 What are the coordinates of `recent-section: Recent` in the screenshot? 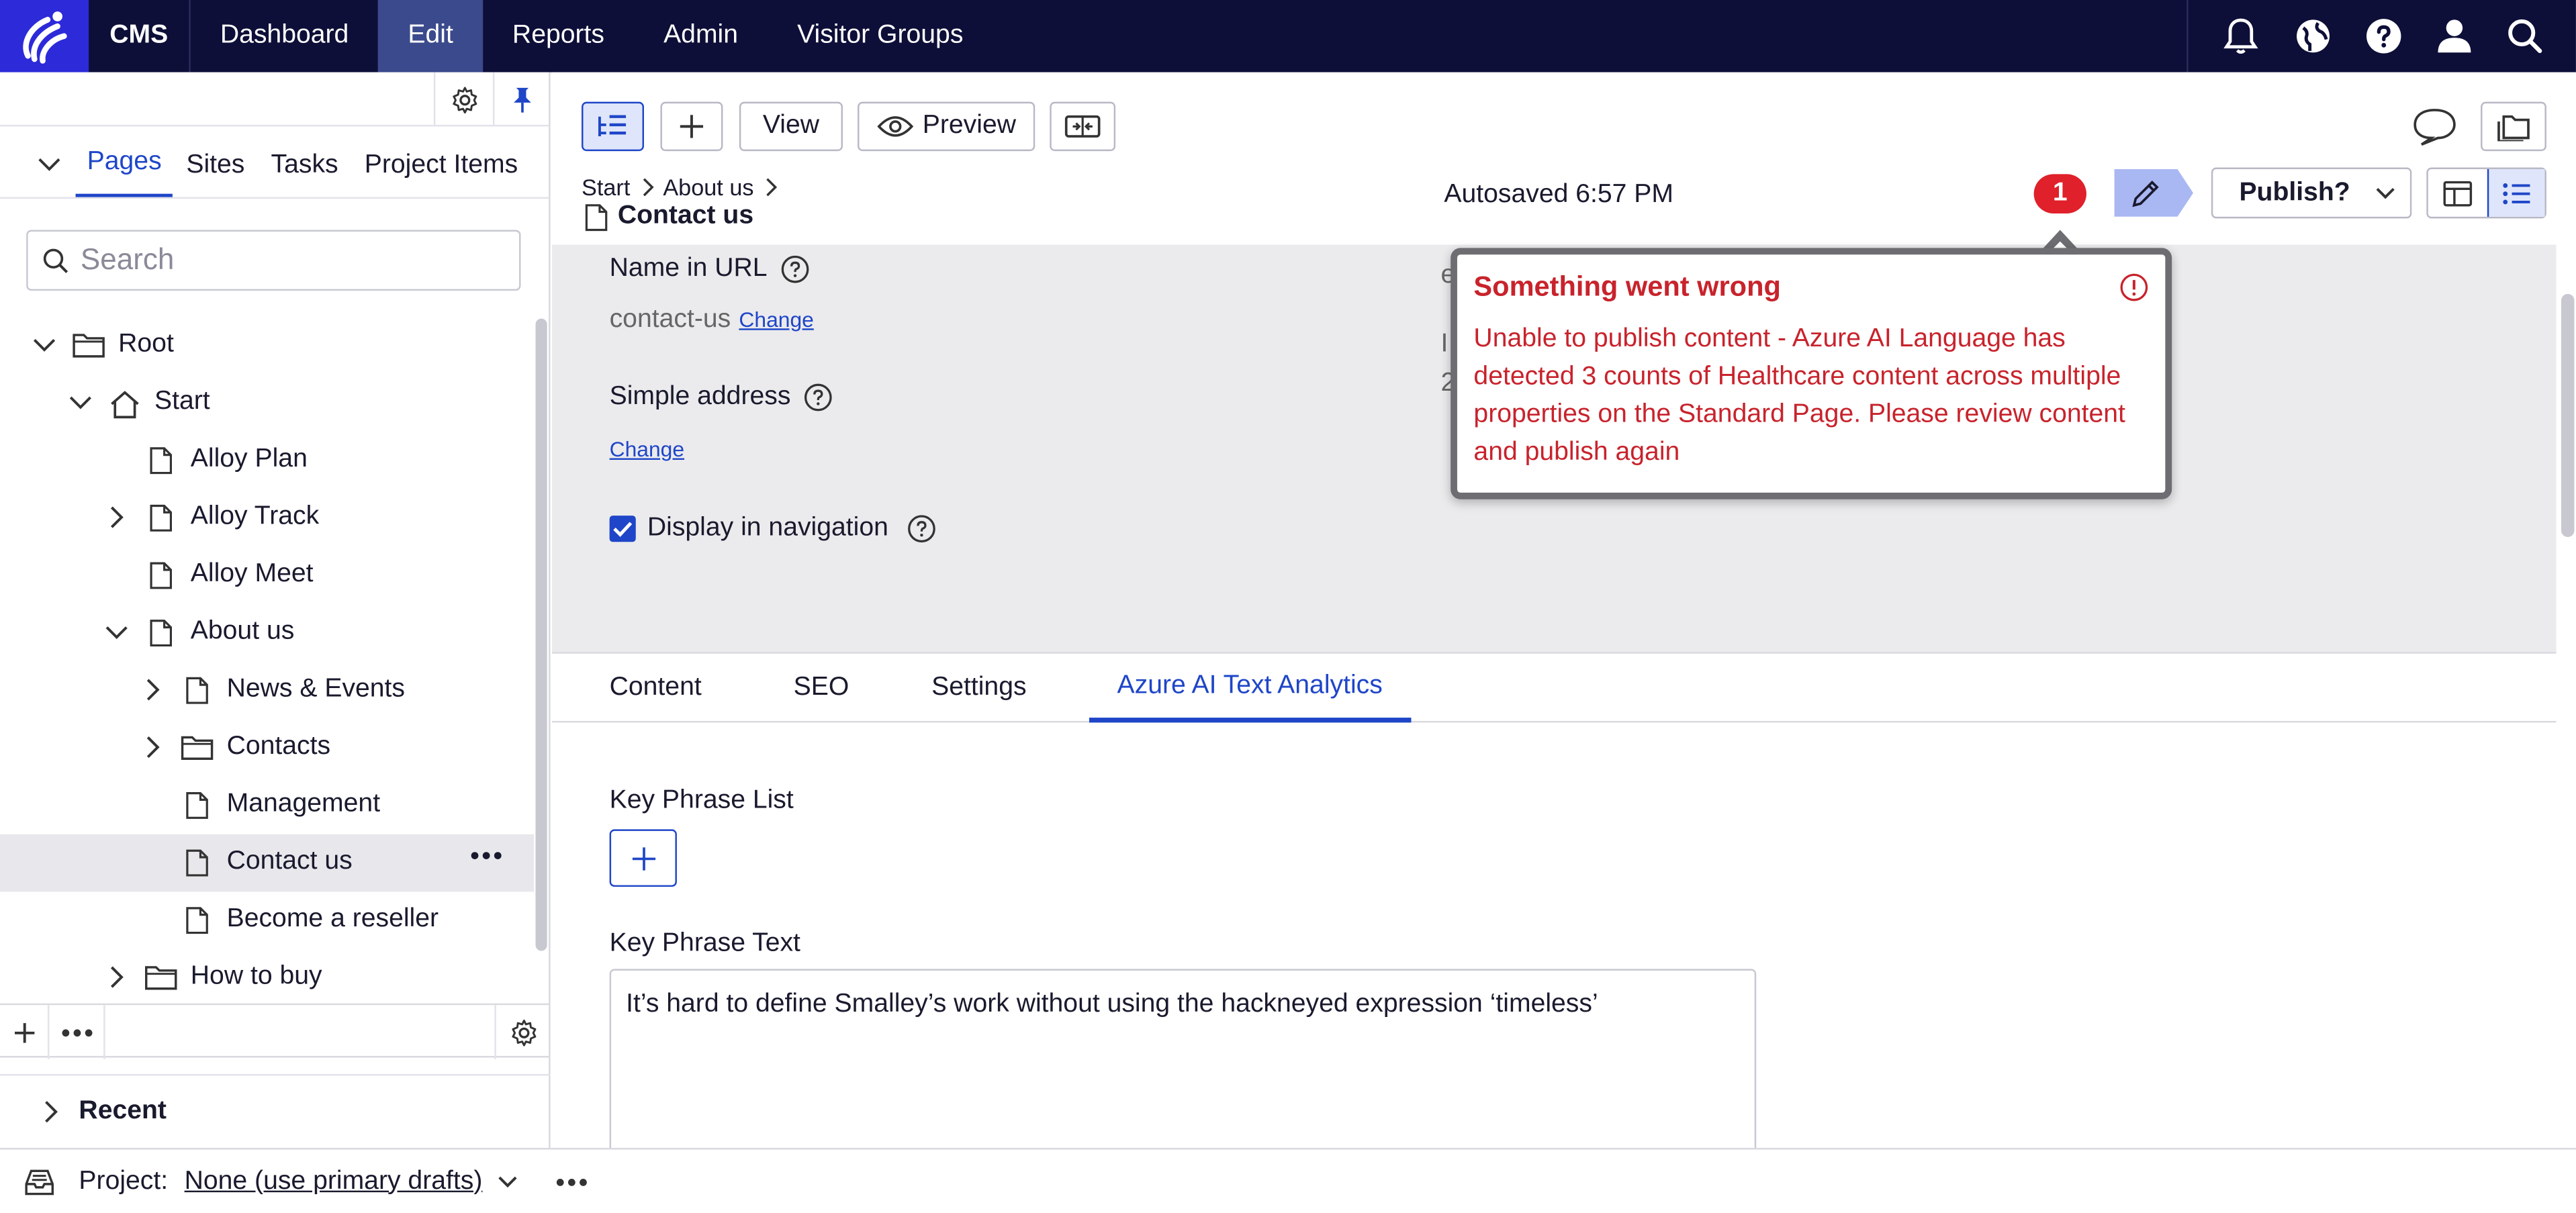 It's located at (275, 1110).